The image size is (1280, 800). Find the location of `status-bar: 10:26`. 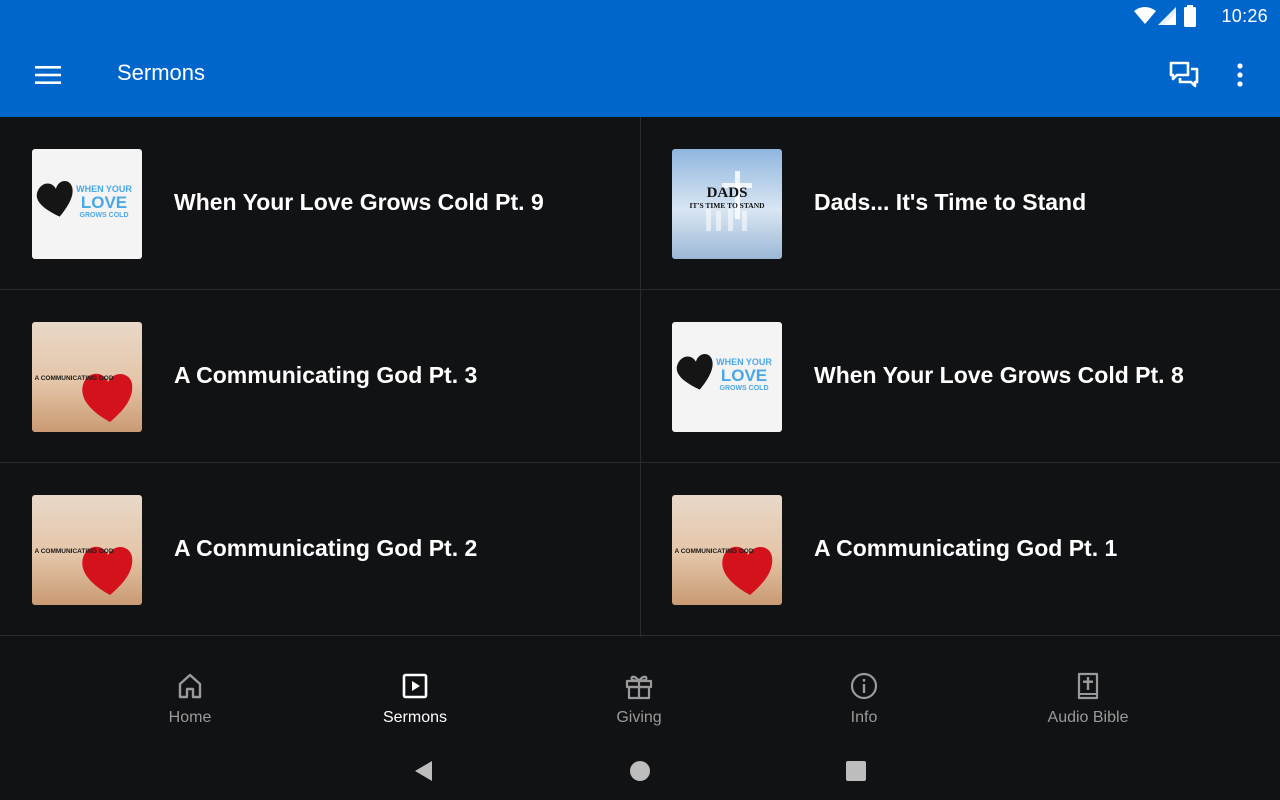

status-bar: 10:26 is located at coordinates (1180, 17).